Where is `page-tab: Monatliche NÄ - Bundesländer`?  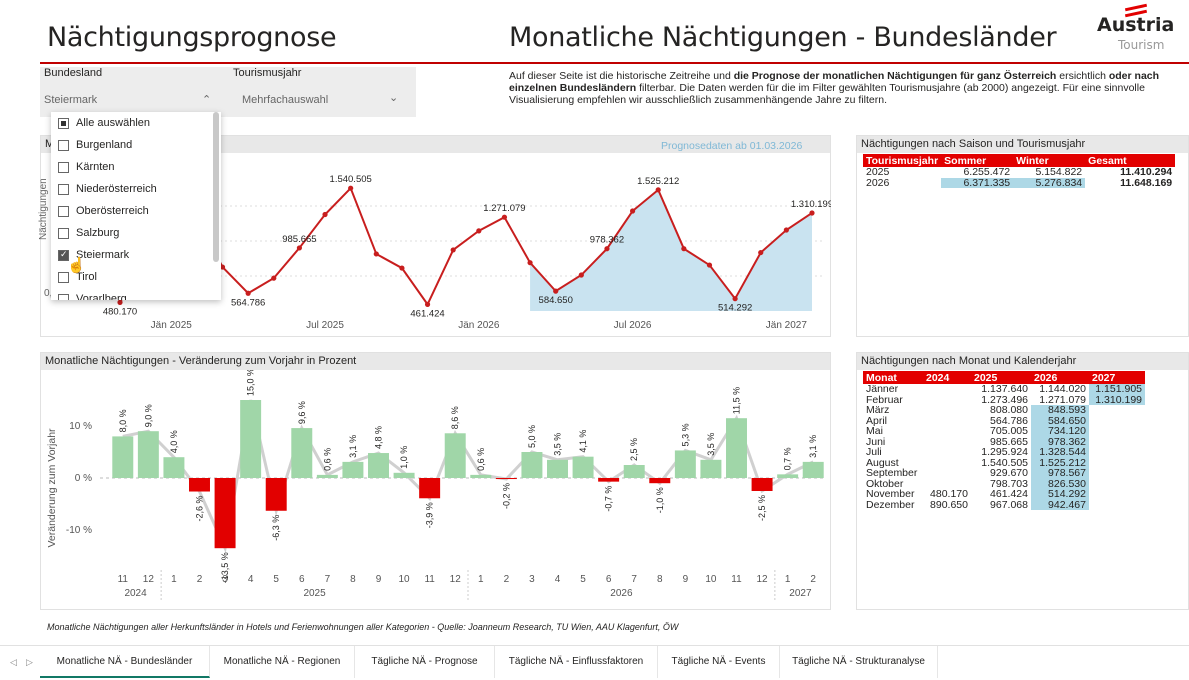 page-tab: Monatliche NÄ - Bundesländer is located at coordinates (125, 662).